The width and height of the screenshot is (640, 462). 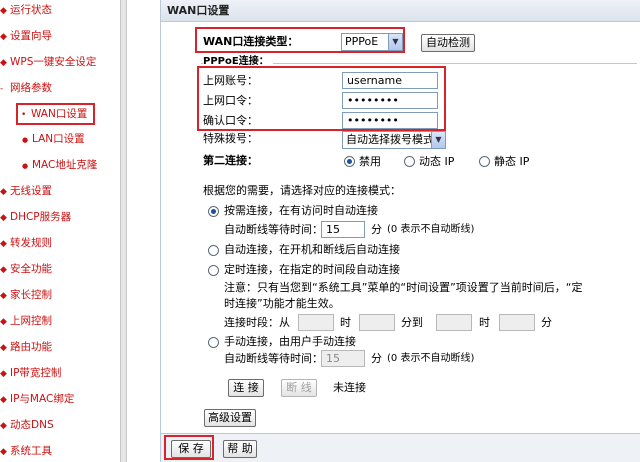 I want to click on sidebar-item-label: MAC地址克隆, so click(x=65, y=165).